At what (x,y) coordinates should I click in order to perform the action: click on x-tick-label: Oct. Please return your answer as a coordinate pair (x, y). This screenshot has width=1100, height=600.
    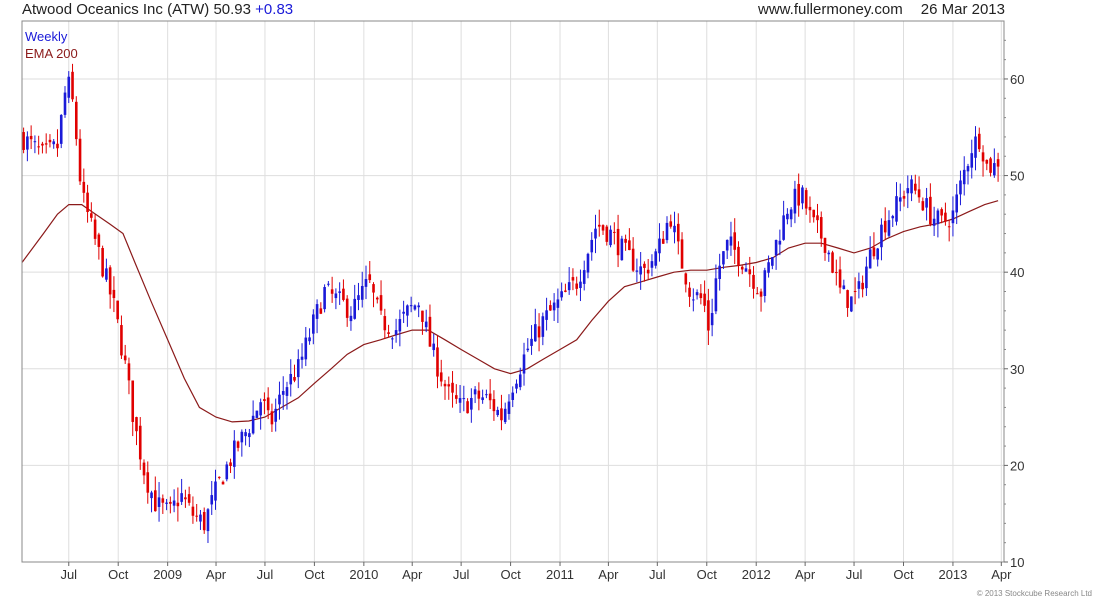
    Looking at the image, I should click on (903, 574).